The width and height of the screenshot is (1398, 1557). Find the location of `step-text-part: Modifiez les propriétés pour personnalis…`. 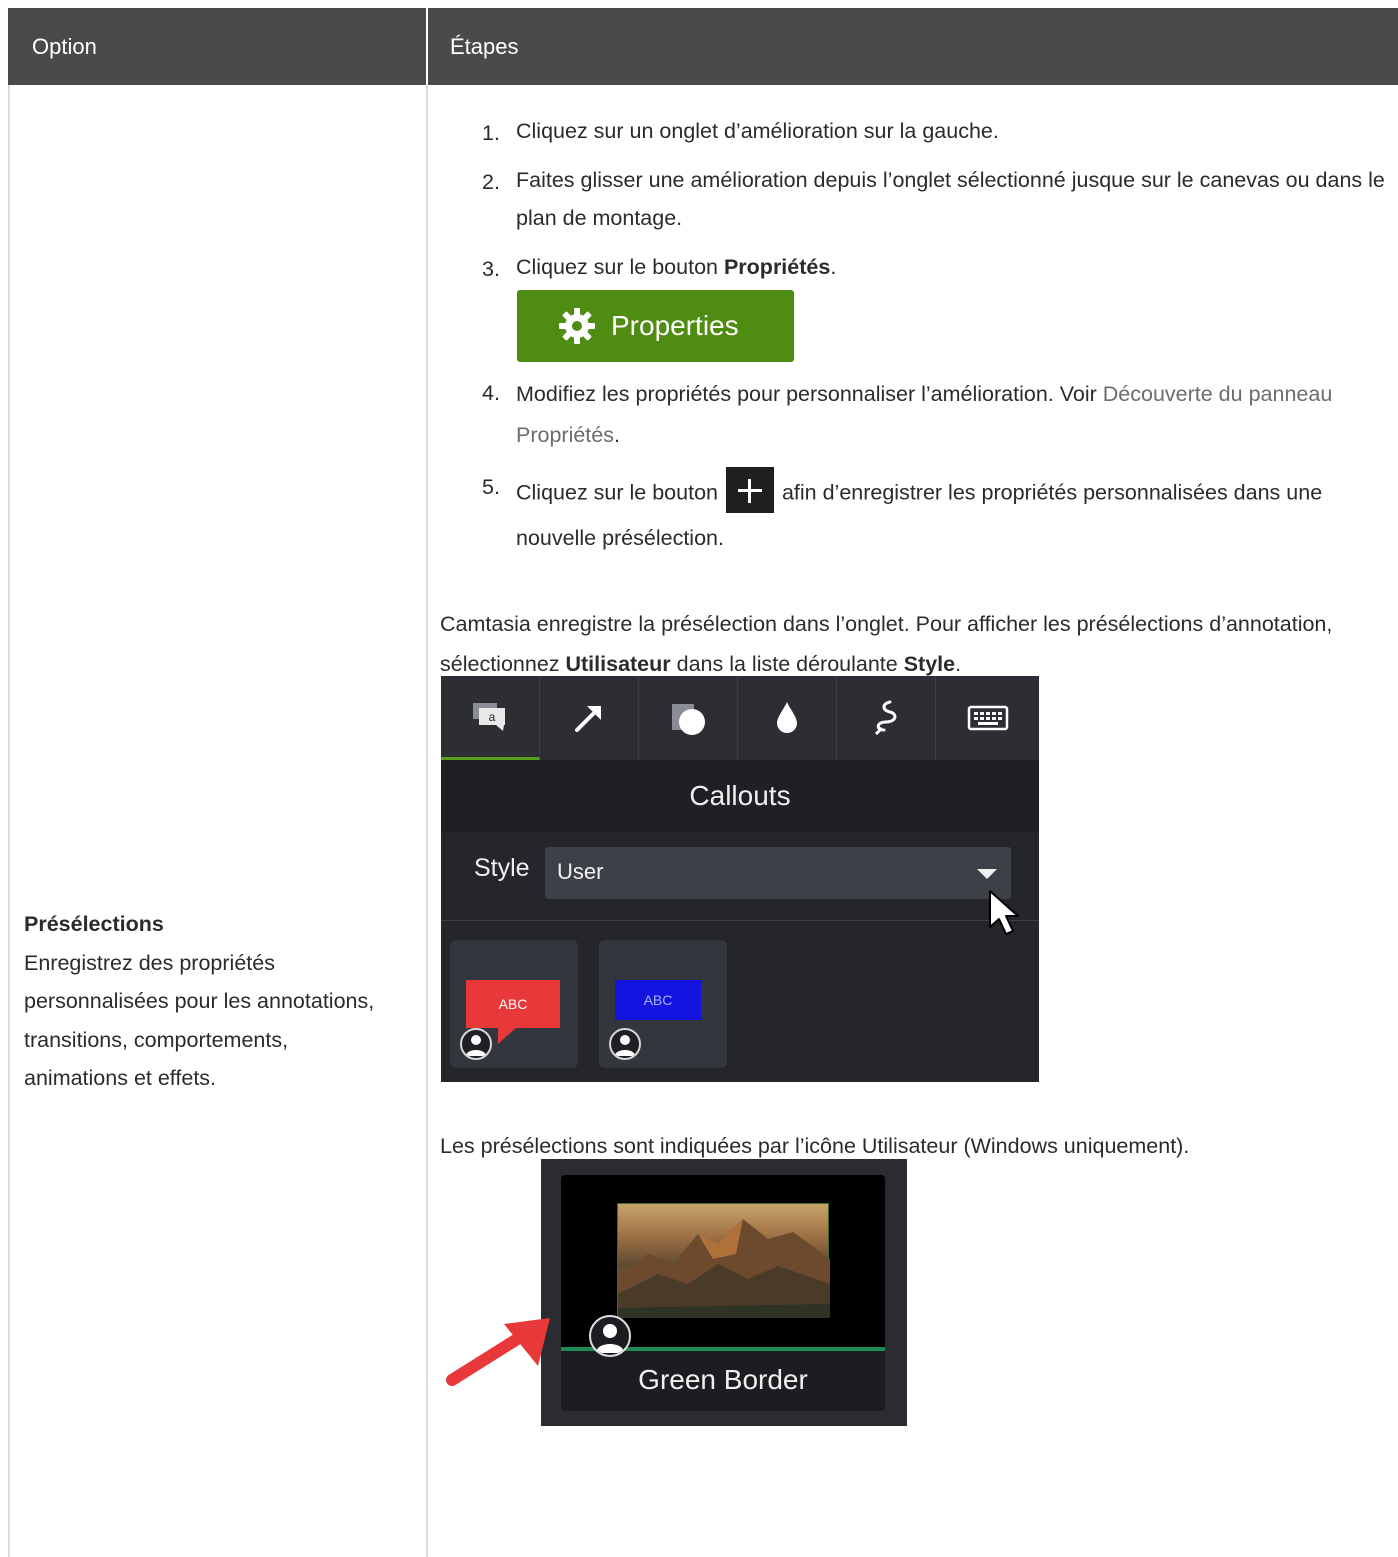

step-text-part: Modifiez les propriétés pour personnalis… is located at coordinates (809, 394).